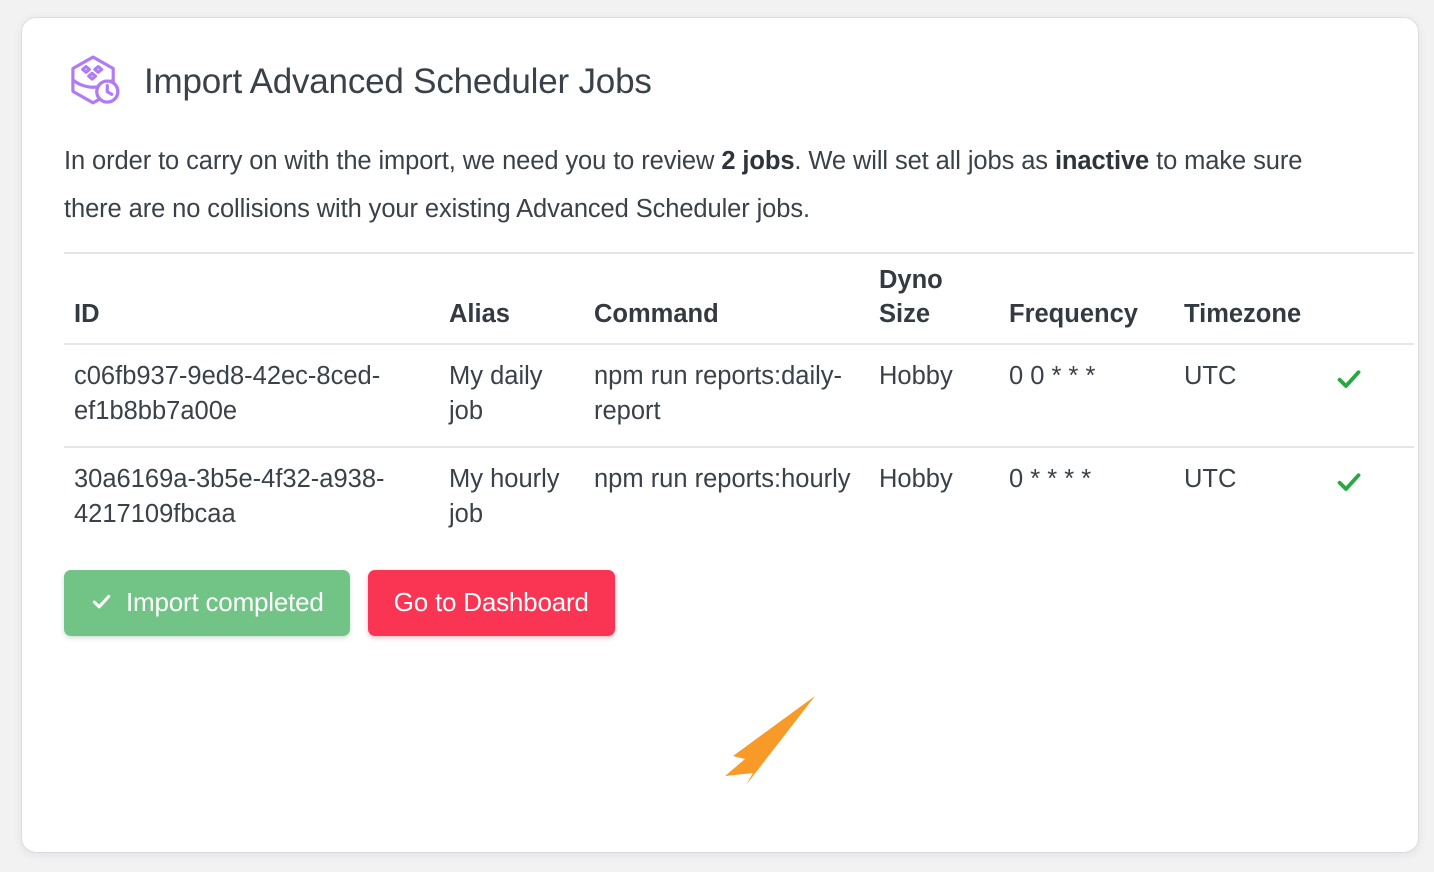  I want to click on intro-jobs-count: 2 jobs, so click(758, 161).